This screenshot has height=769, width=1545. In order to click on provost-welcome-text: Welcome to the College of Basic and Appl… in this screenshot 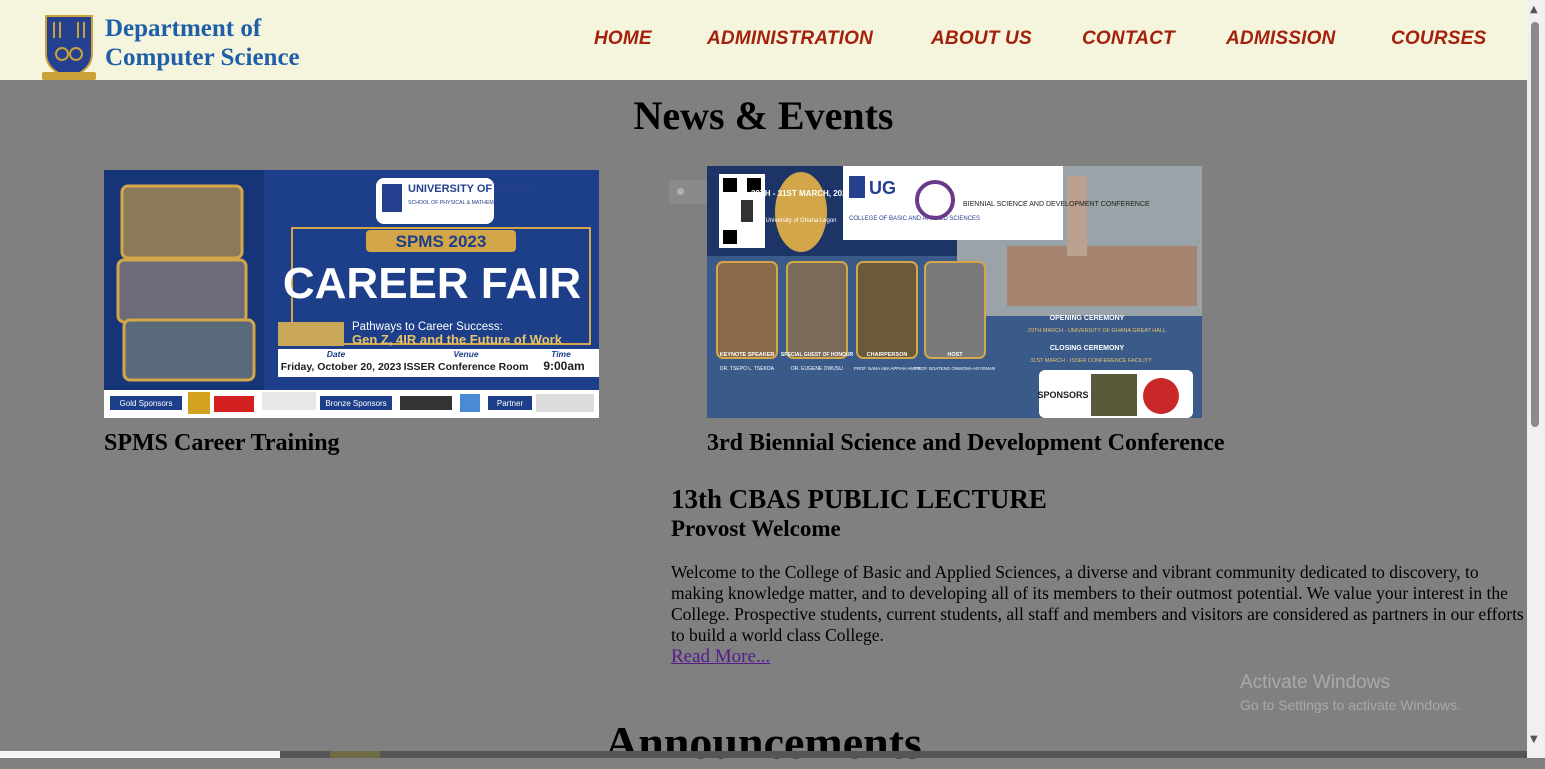, I will do `click(1097, 603)`.